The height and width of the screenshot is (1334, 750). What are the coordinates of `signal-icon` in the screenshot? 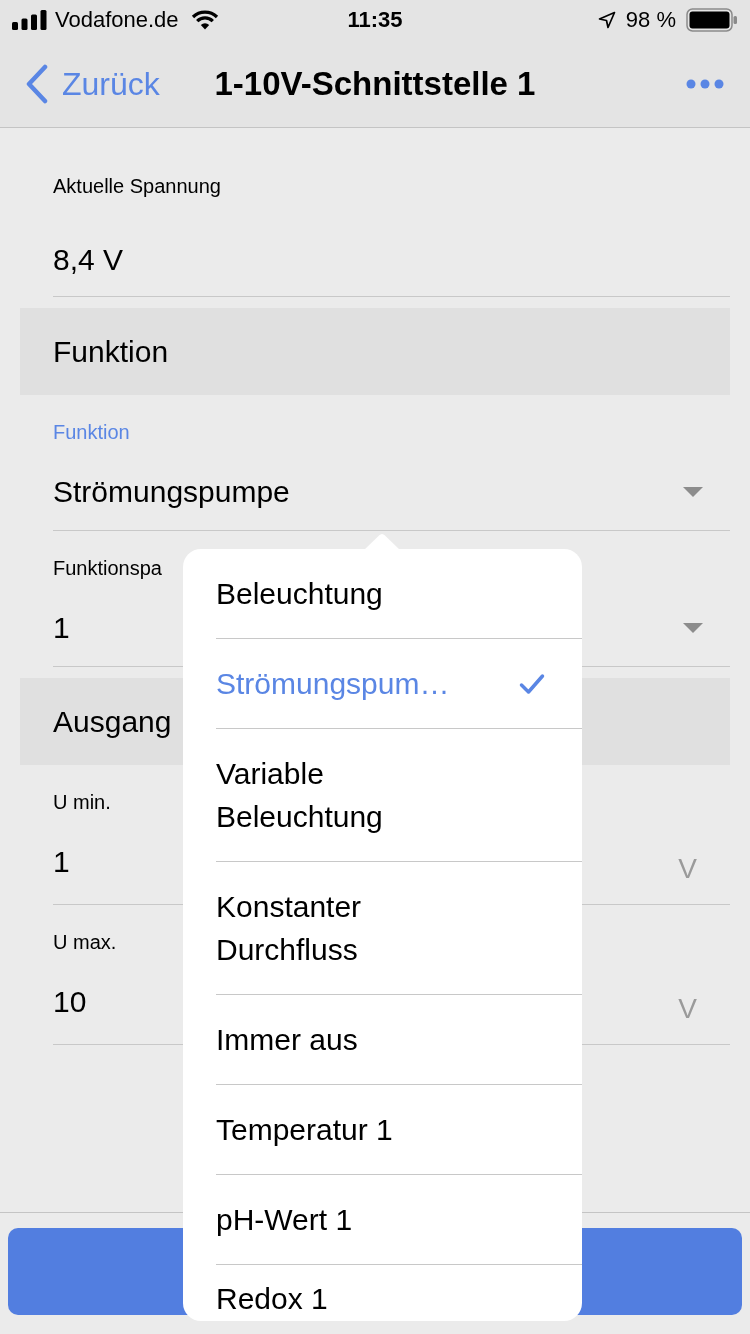 It's located at (29, 20).